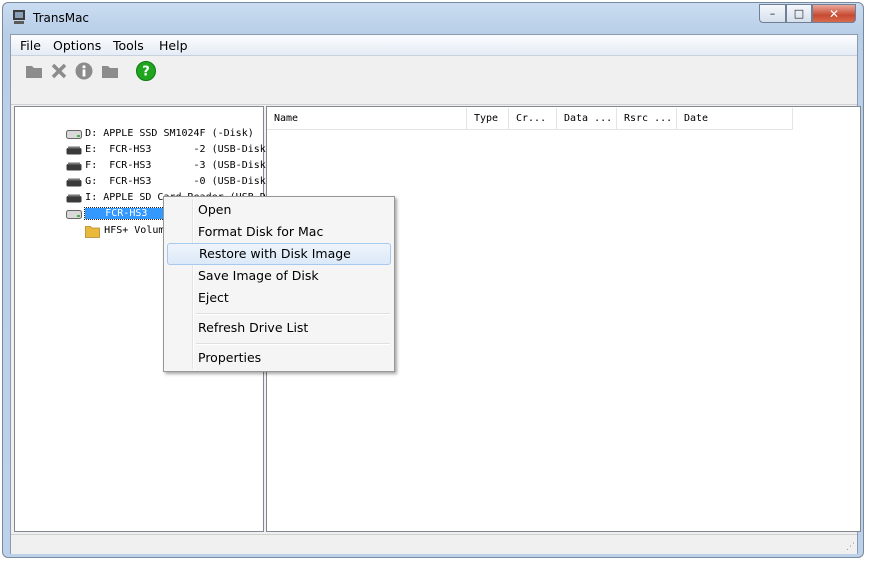  Describe the element at coordinates (173, 45) in the screenshot. I see `menu-help: Help` at that location.